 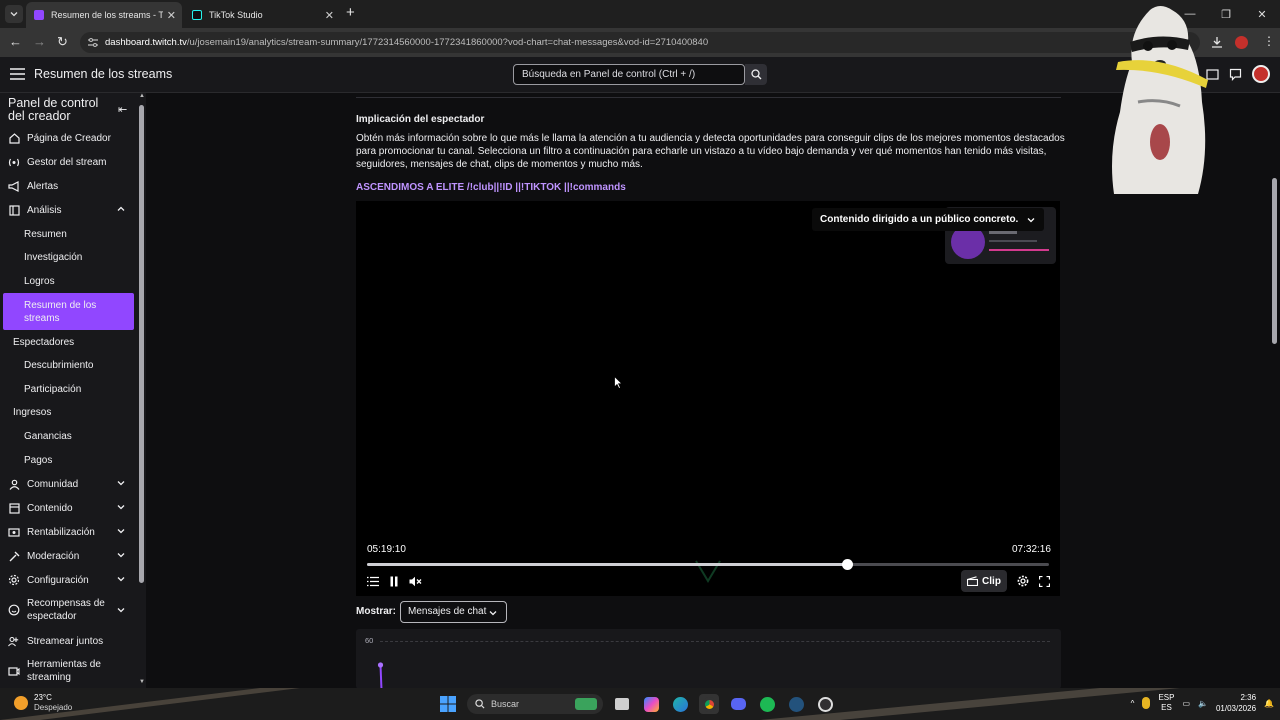 What do you see at coordinates (651, 704) in the screenshot?
I see `copilot-app` at bounding box center [651, 704].